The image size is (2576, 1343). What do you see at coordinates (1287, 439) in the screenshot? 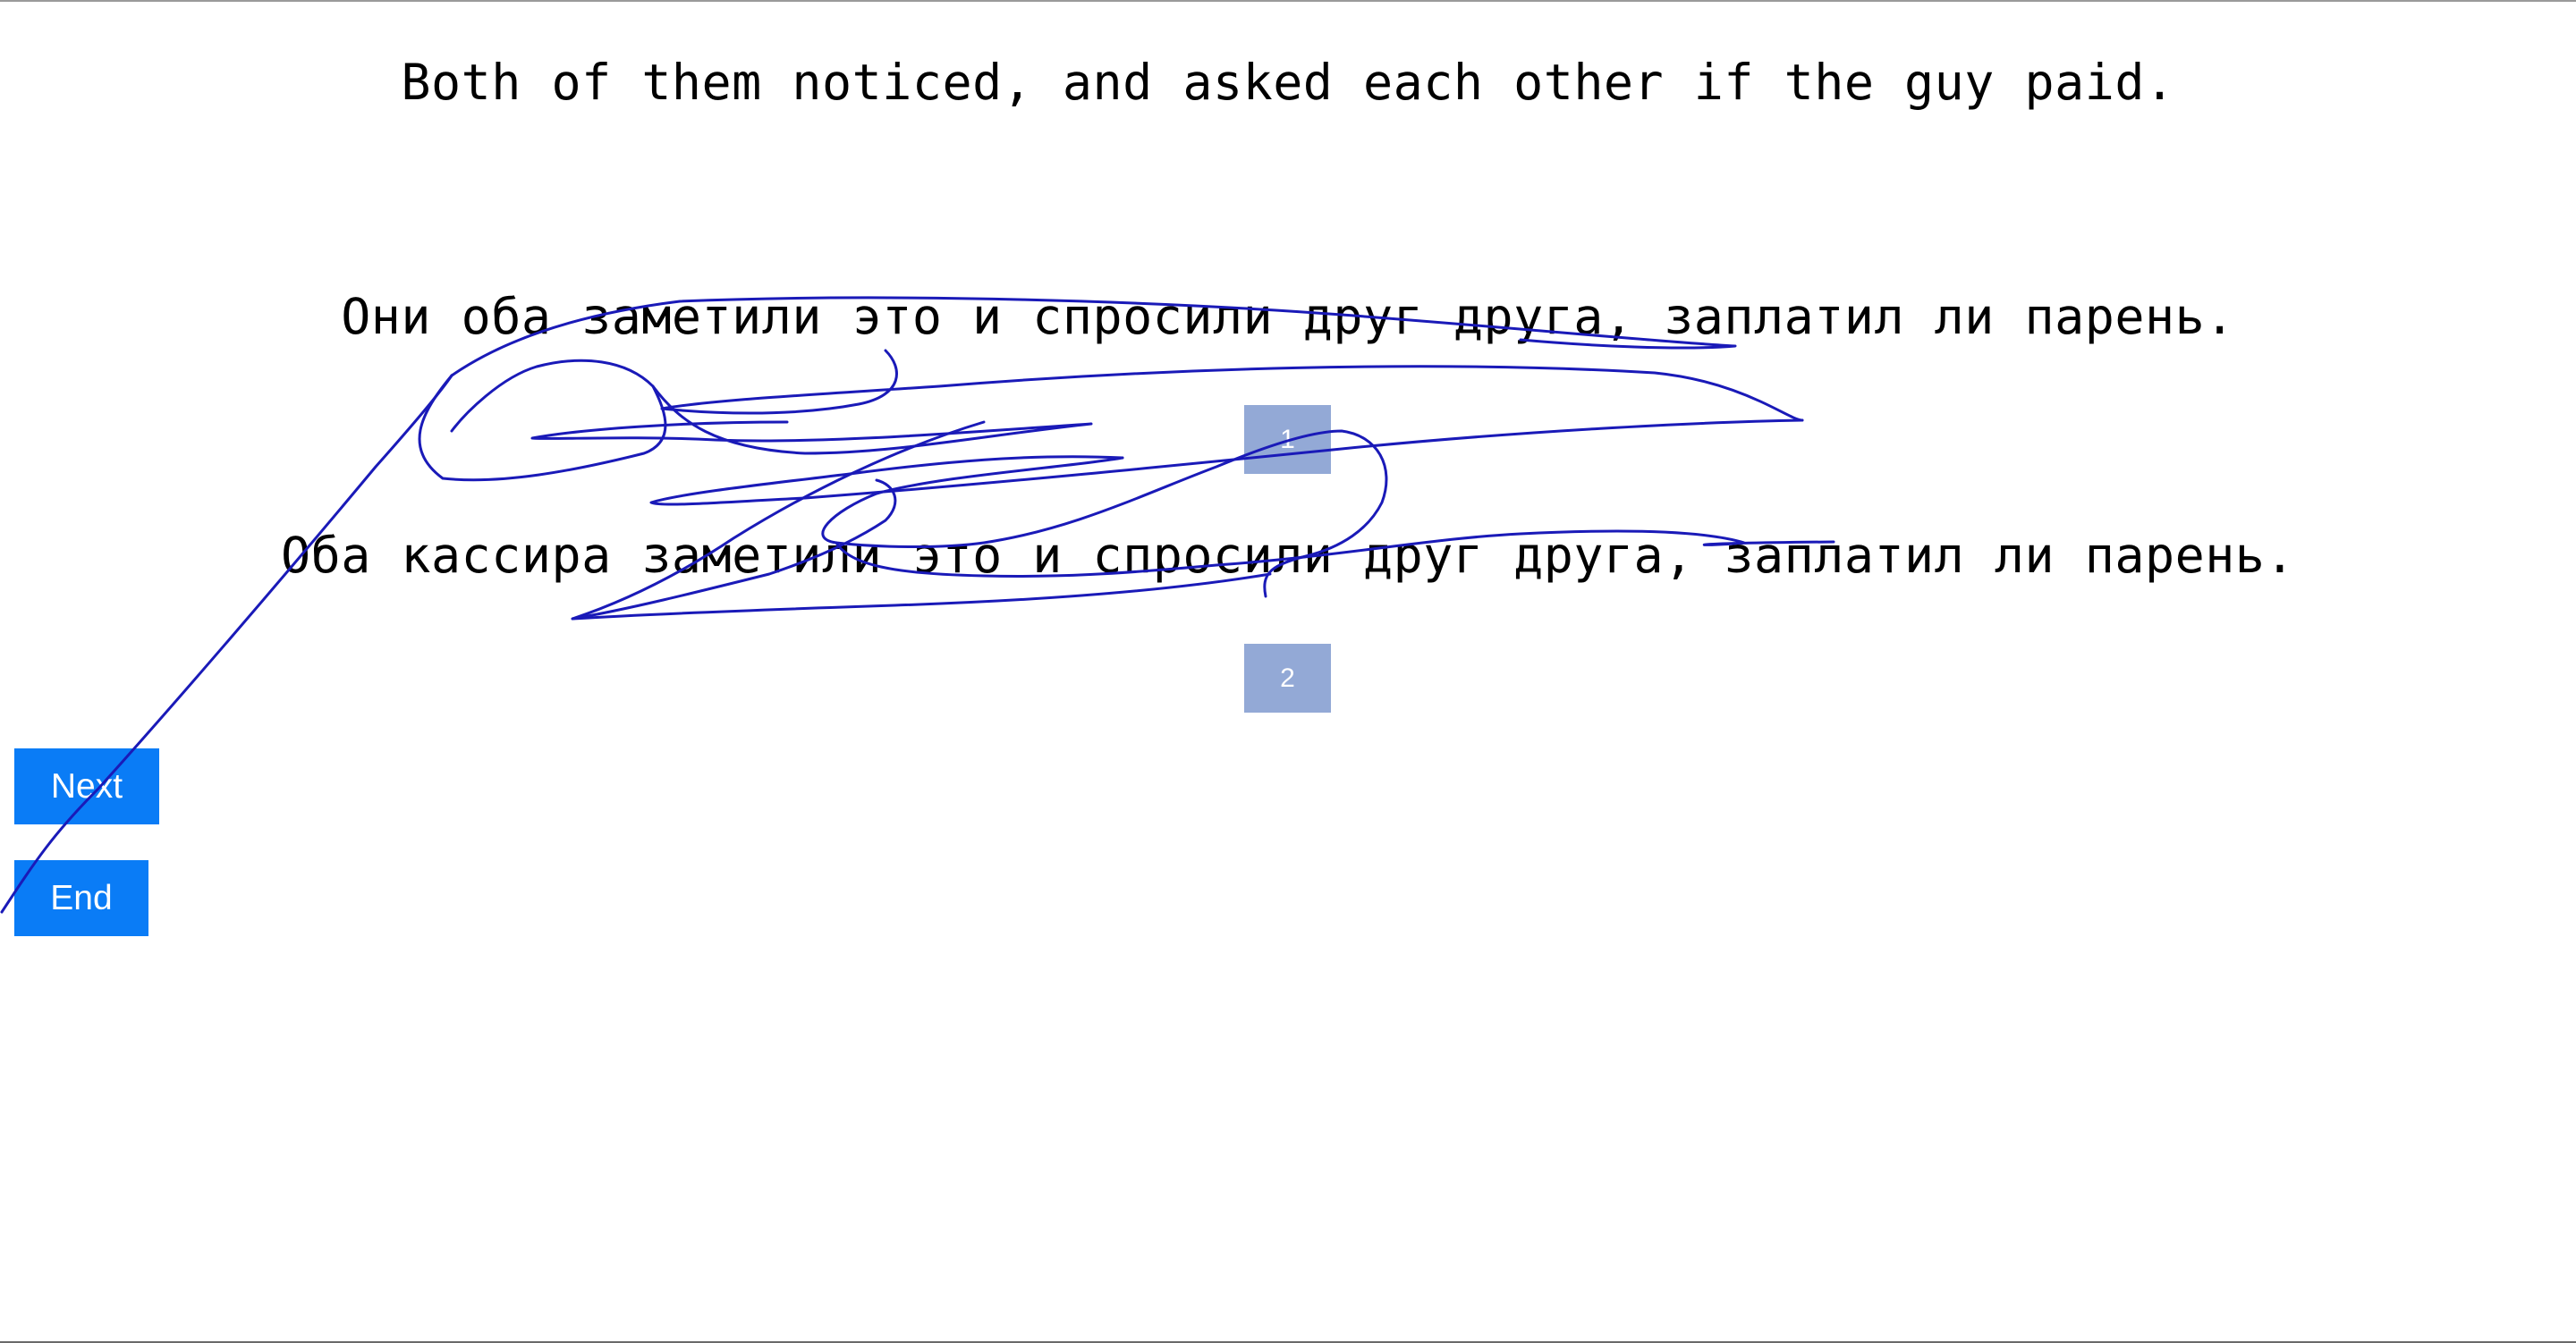
I see `choose-option-1-button: 1` at bounding box center [1287, 439].